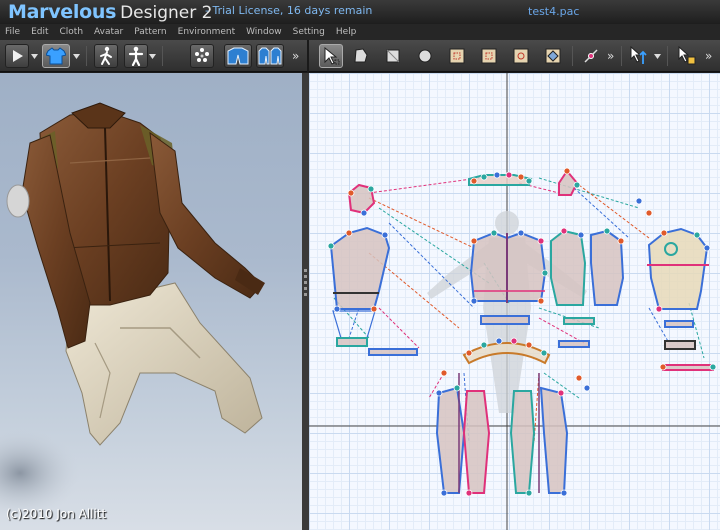 The width and height of the screenshot is (720, 530). Describe the element at coordinates (346, 32) in the screenshot. I see `menu-help: Help` at that location.